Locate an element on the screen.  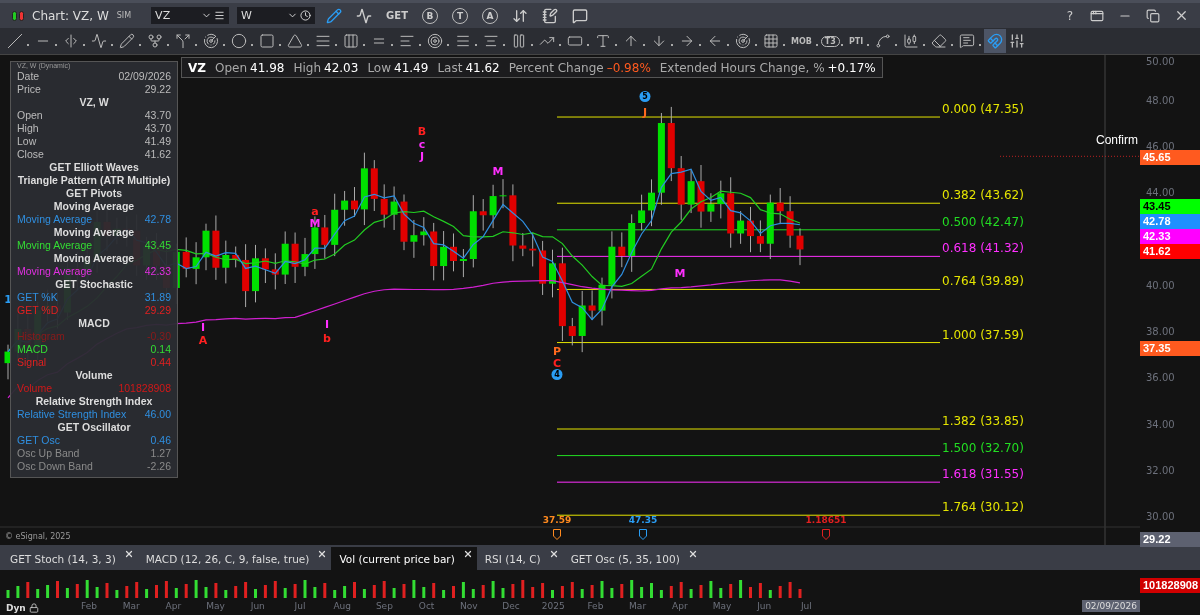
wave-label: M is located at coordinates (498, 171).